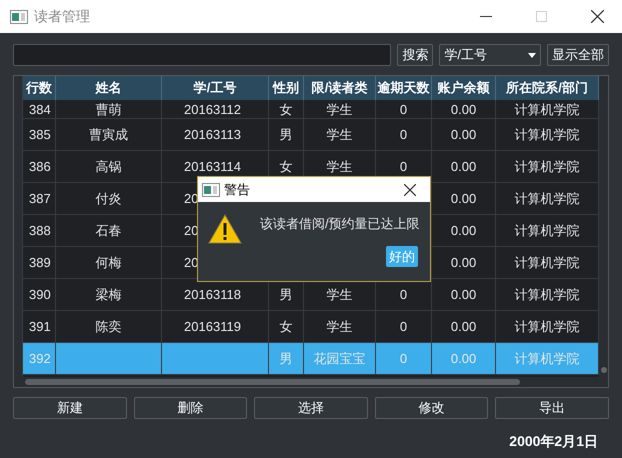 The height and width of the screenshot is (458, 622). What do you see at coordinates (109, 326) in the screenshot?
I see `table-cell: 陈奕` at bounding box center [109, 326].